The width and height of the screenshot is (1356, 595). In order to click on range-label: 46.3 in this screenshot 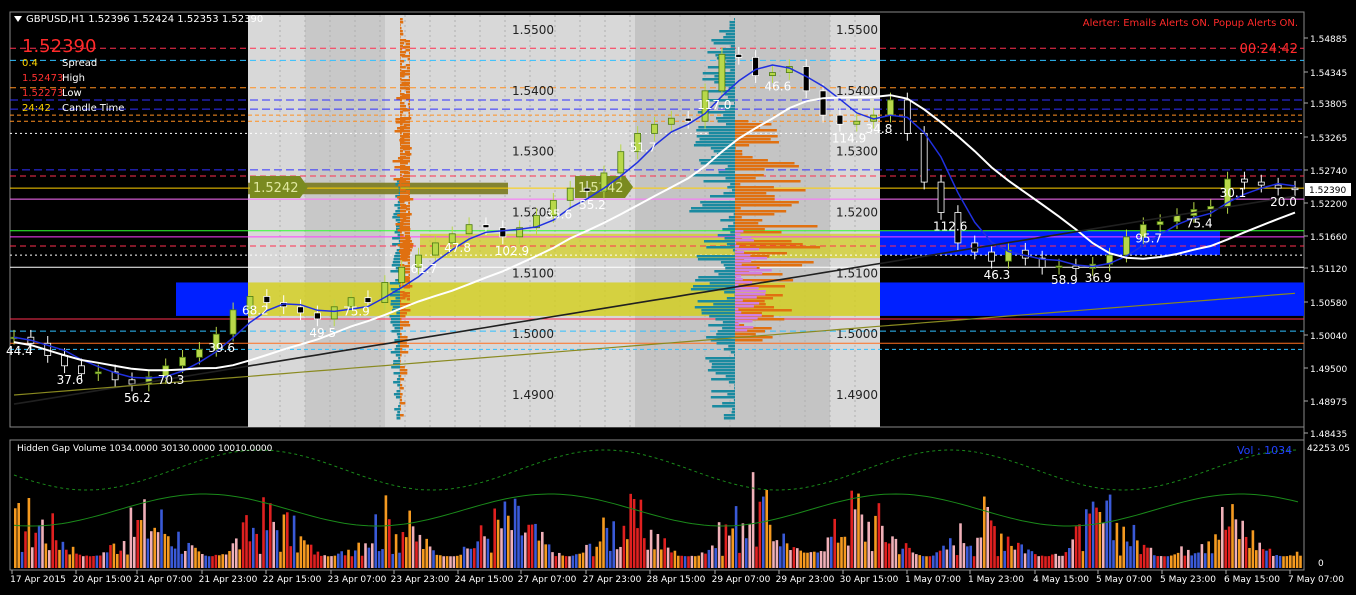, I will do `click(997, 275)`.